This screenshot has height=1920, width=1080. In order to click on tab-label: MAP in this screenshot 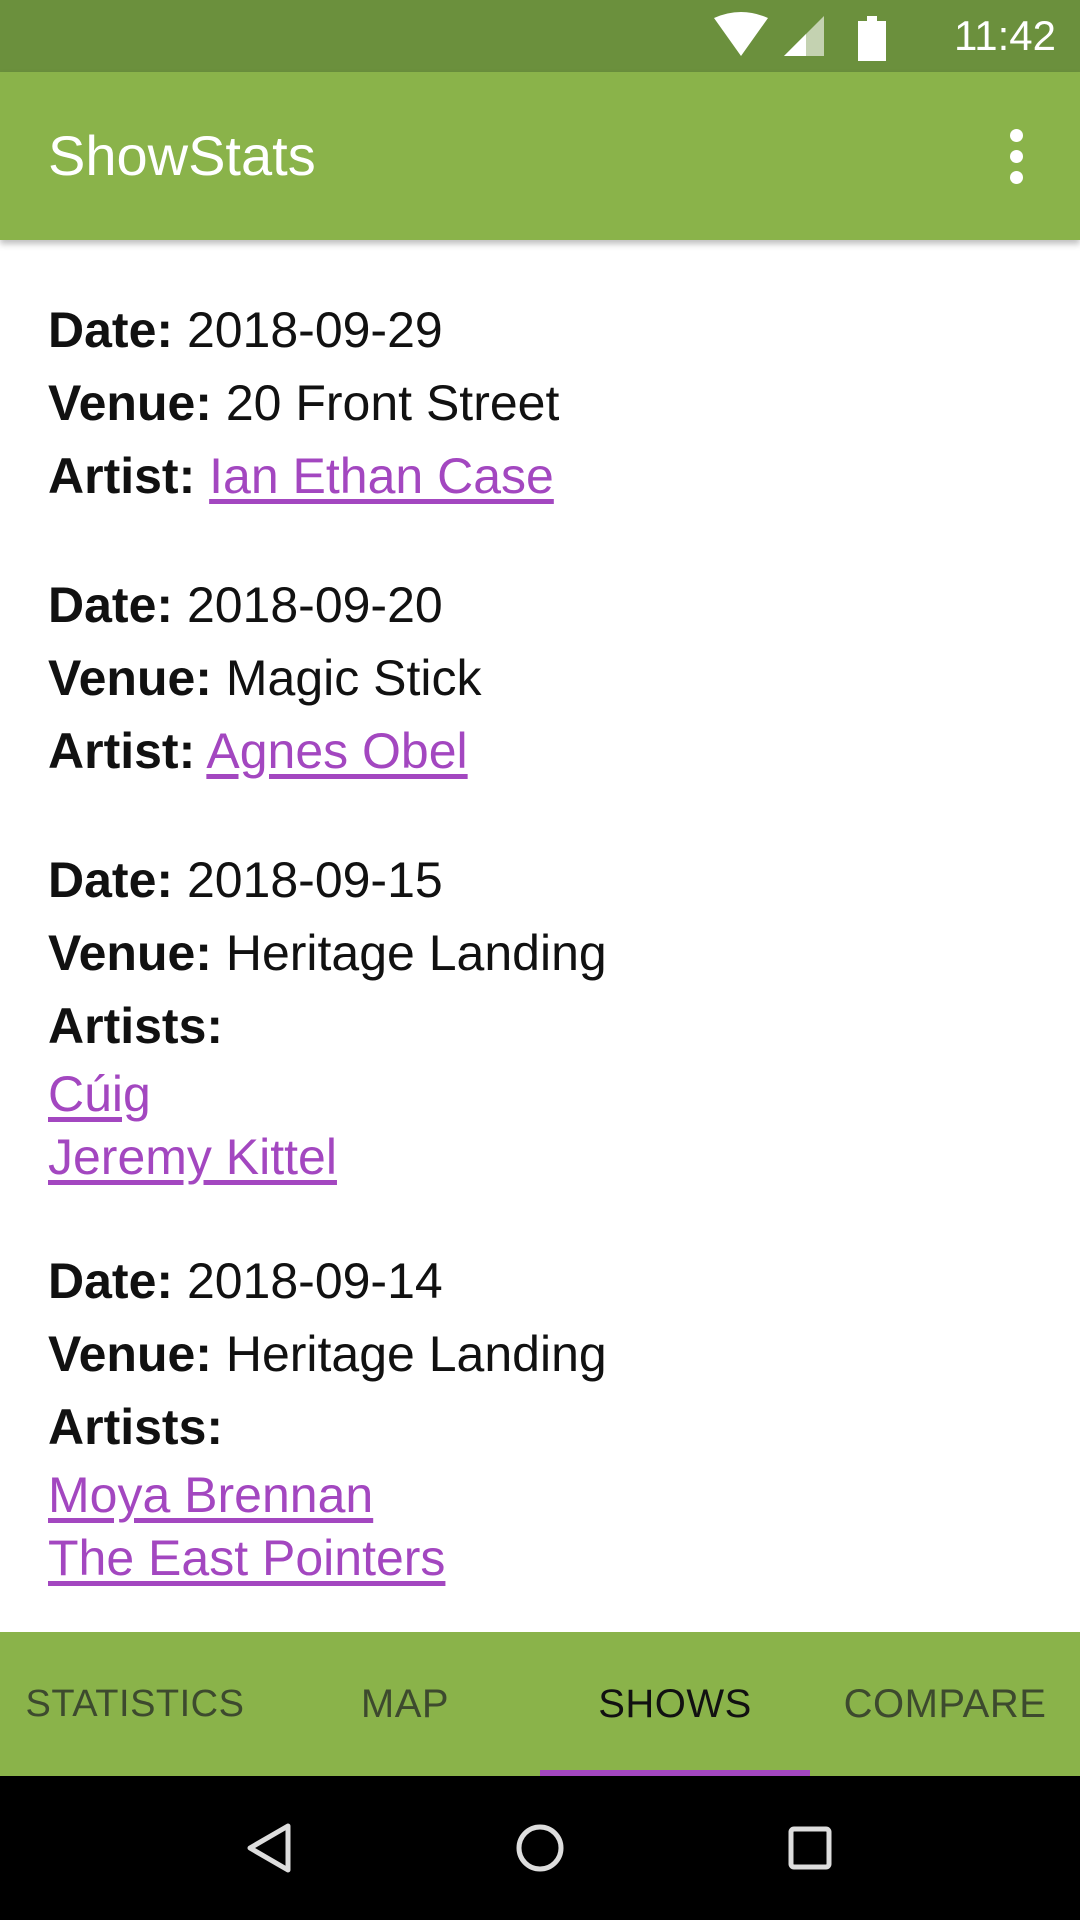, I will do `click(405, 1703)`.